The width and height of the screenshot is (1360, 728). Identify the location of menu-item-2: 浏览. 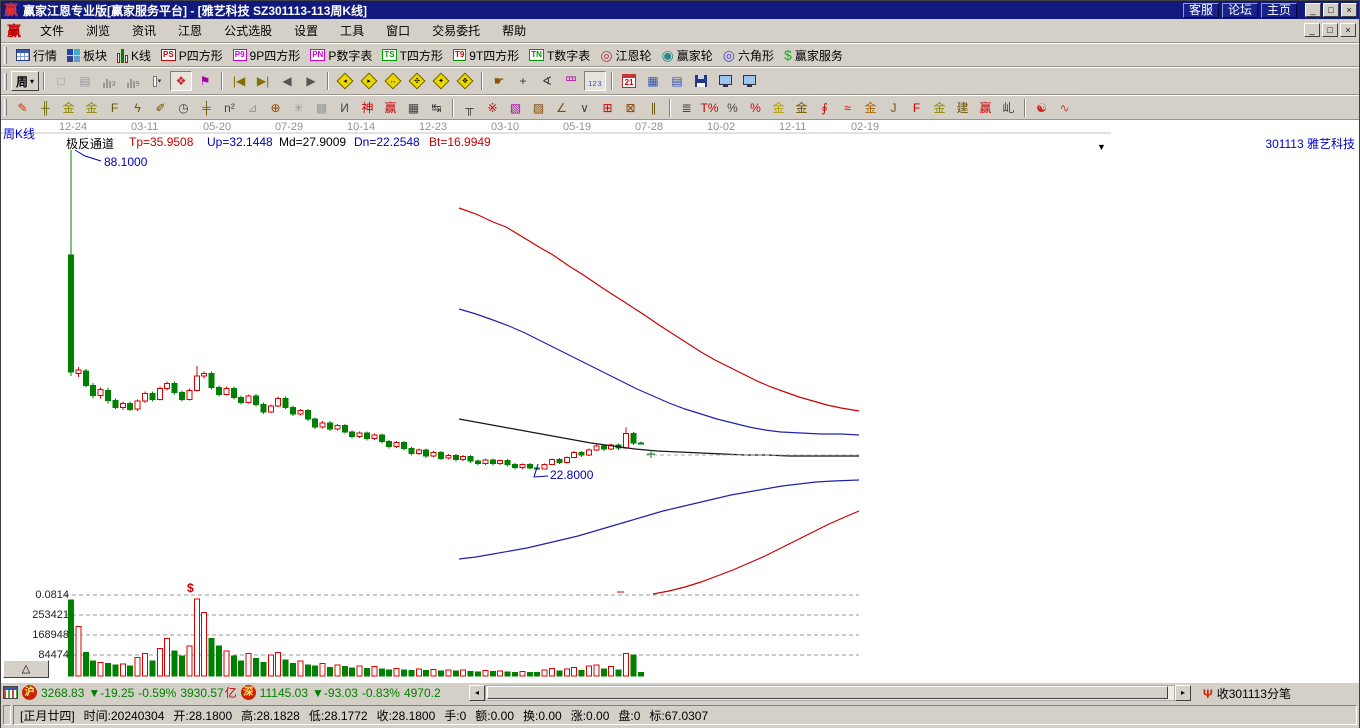
(98, 30).